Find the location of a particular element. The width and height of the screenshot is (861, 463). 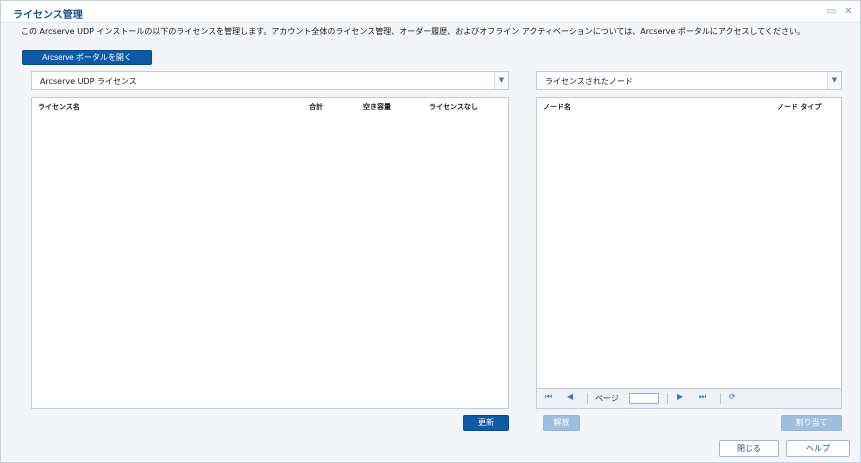

licensed-nodes-combo-value: ライセンスされたノード is located at coordinates (589, 81).